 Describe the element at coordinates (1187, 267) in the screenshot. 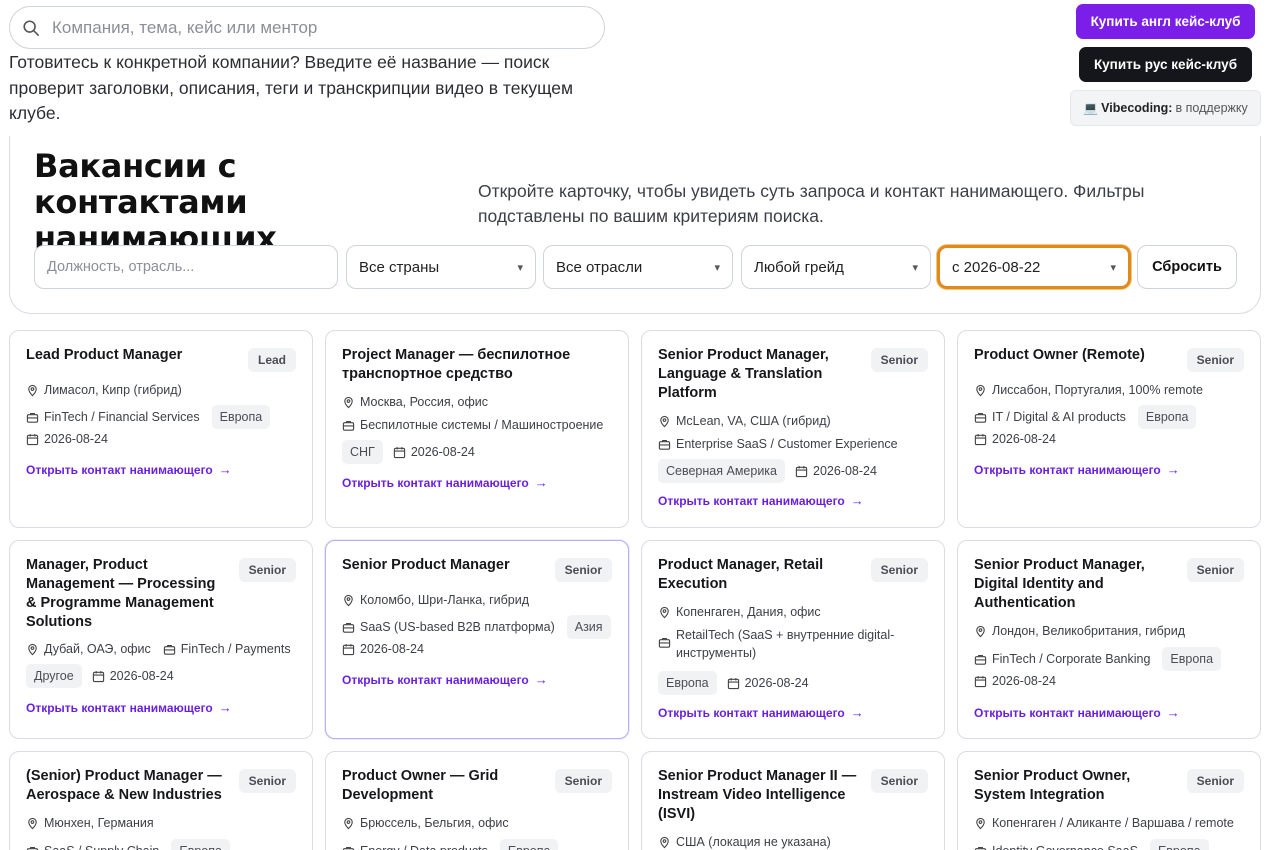

I see `reset-filters-button: Сбросить` at that location.